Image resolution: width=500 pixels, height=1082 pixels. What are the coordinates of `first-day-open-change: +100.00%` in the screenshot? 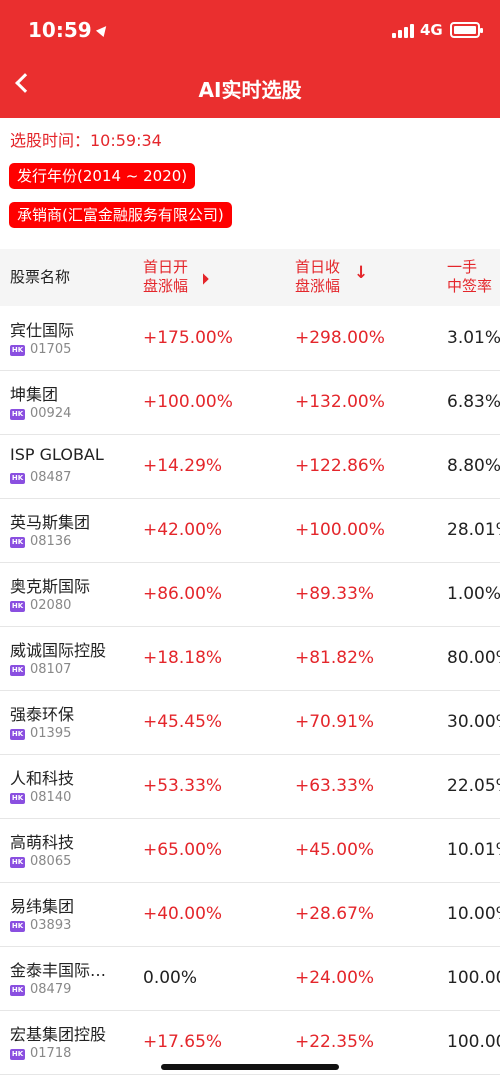 It's located at (188, 402).